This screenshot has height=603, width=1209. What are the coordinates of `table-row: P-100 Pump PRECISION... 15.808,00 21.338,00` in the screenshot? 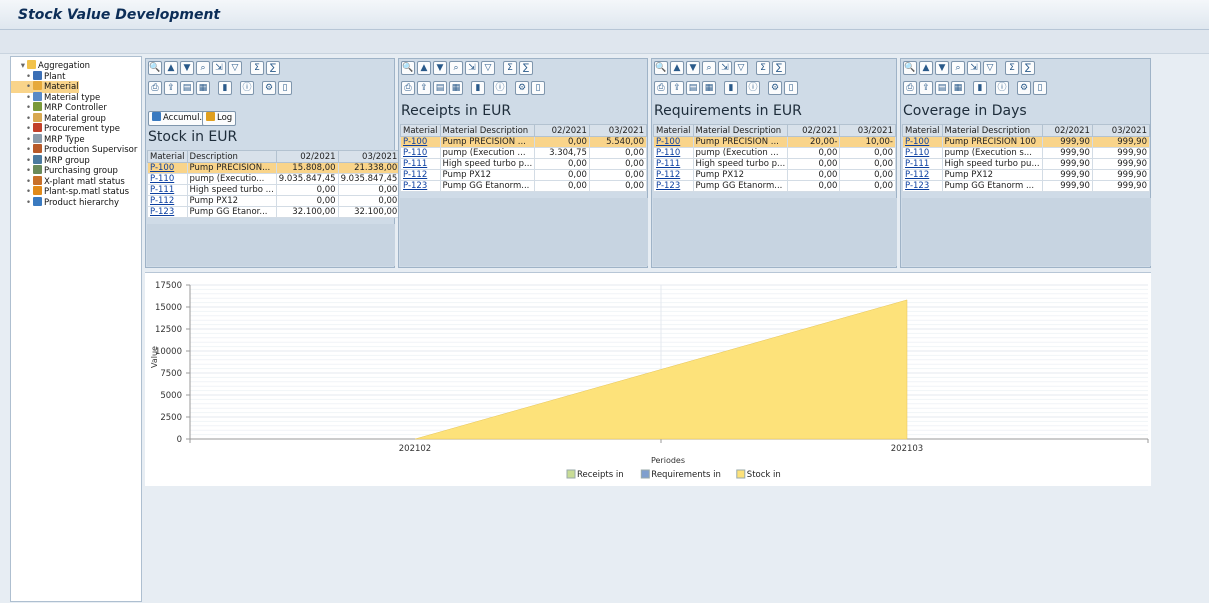 It's located at (274, 168).